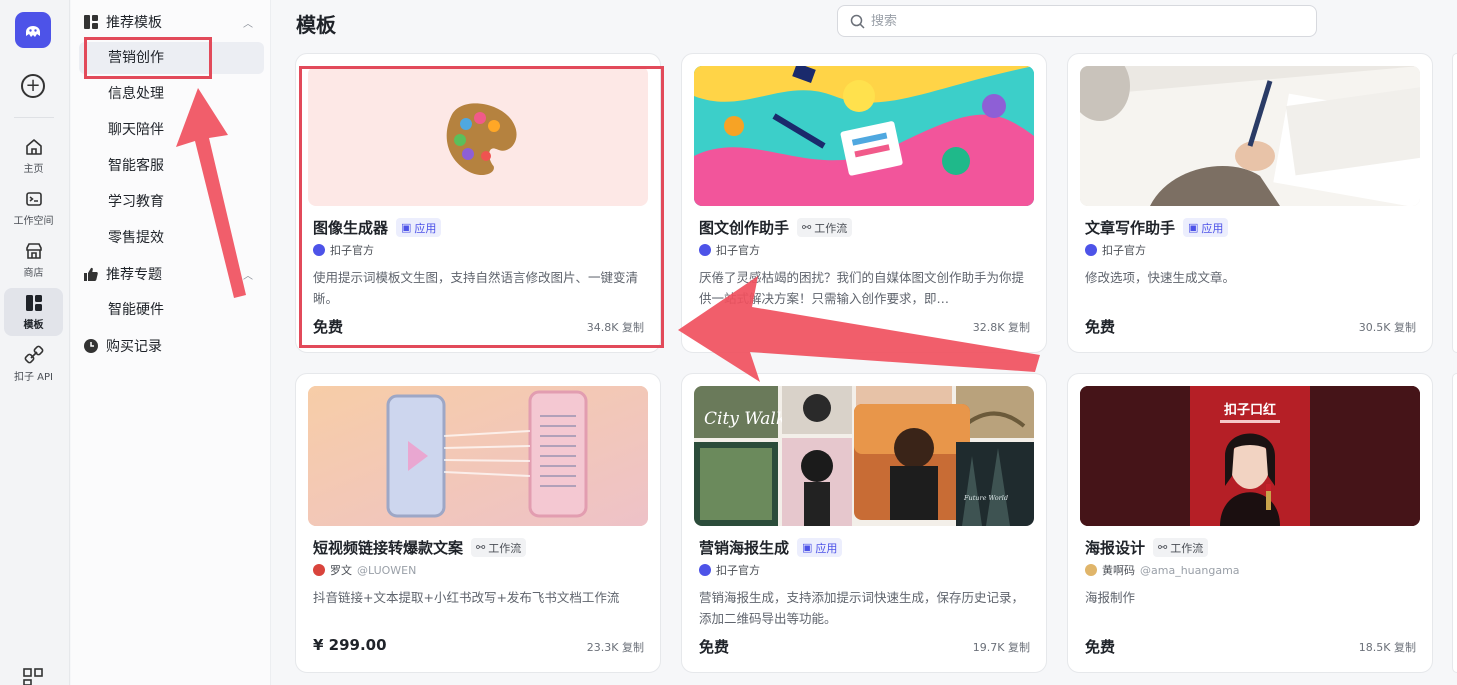  Describe the element at coordinates (168, 274) in the screenshot. I see `section-recommended-topics: 推荐专题 ︿` at that location.